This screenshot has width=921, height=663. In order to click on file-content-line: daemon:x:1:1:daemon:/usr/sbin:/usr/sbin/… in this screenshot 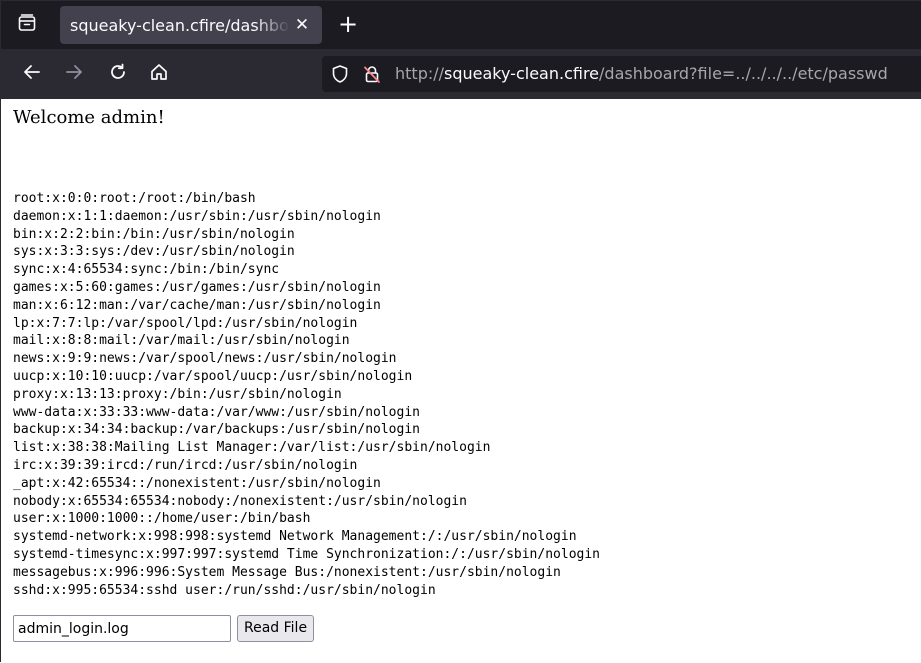, I will do `click(197, 216)`.